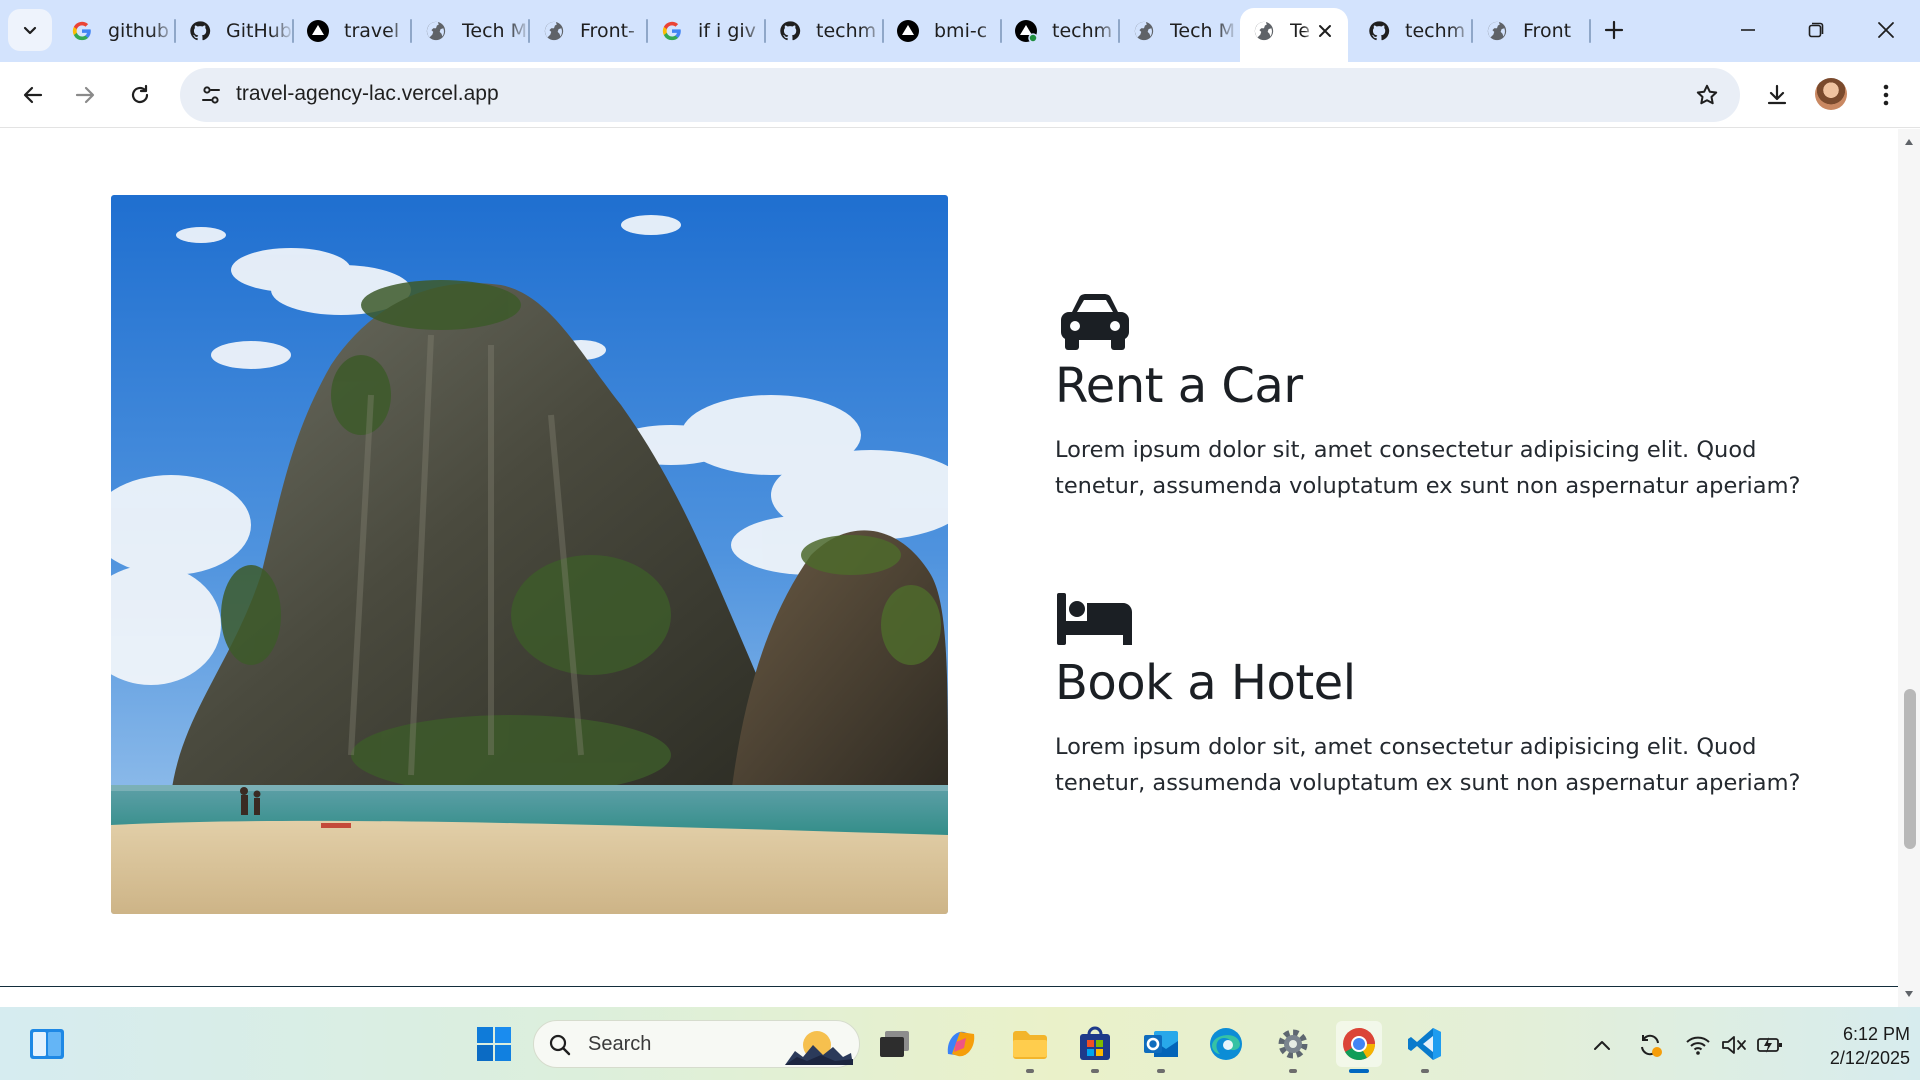 Image resolution: width=1920 pixels, height=1080 pixels. What do you see at coordinates (1359, 1044) in the screenshot?
I see `chrome-icon` at bounding box center [1359, 1044].